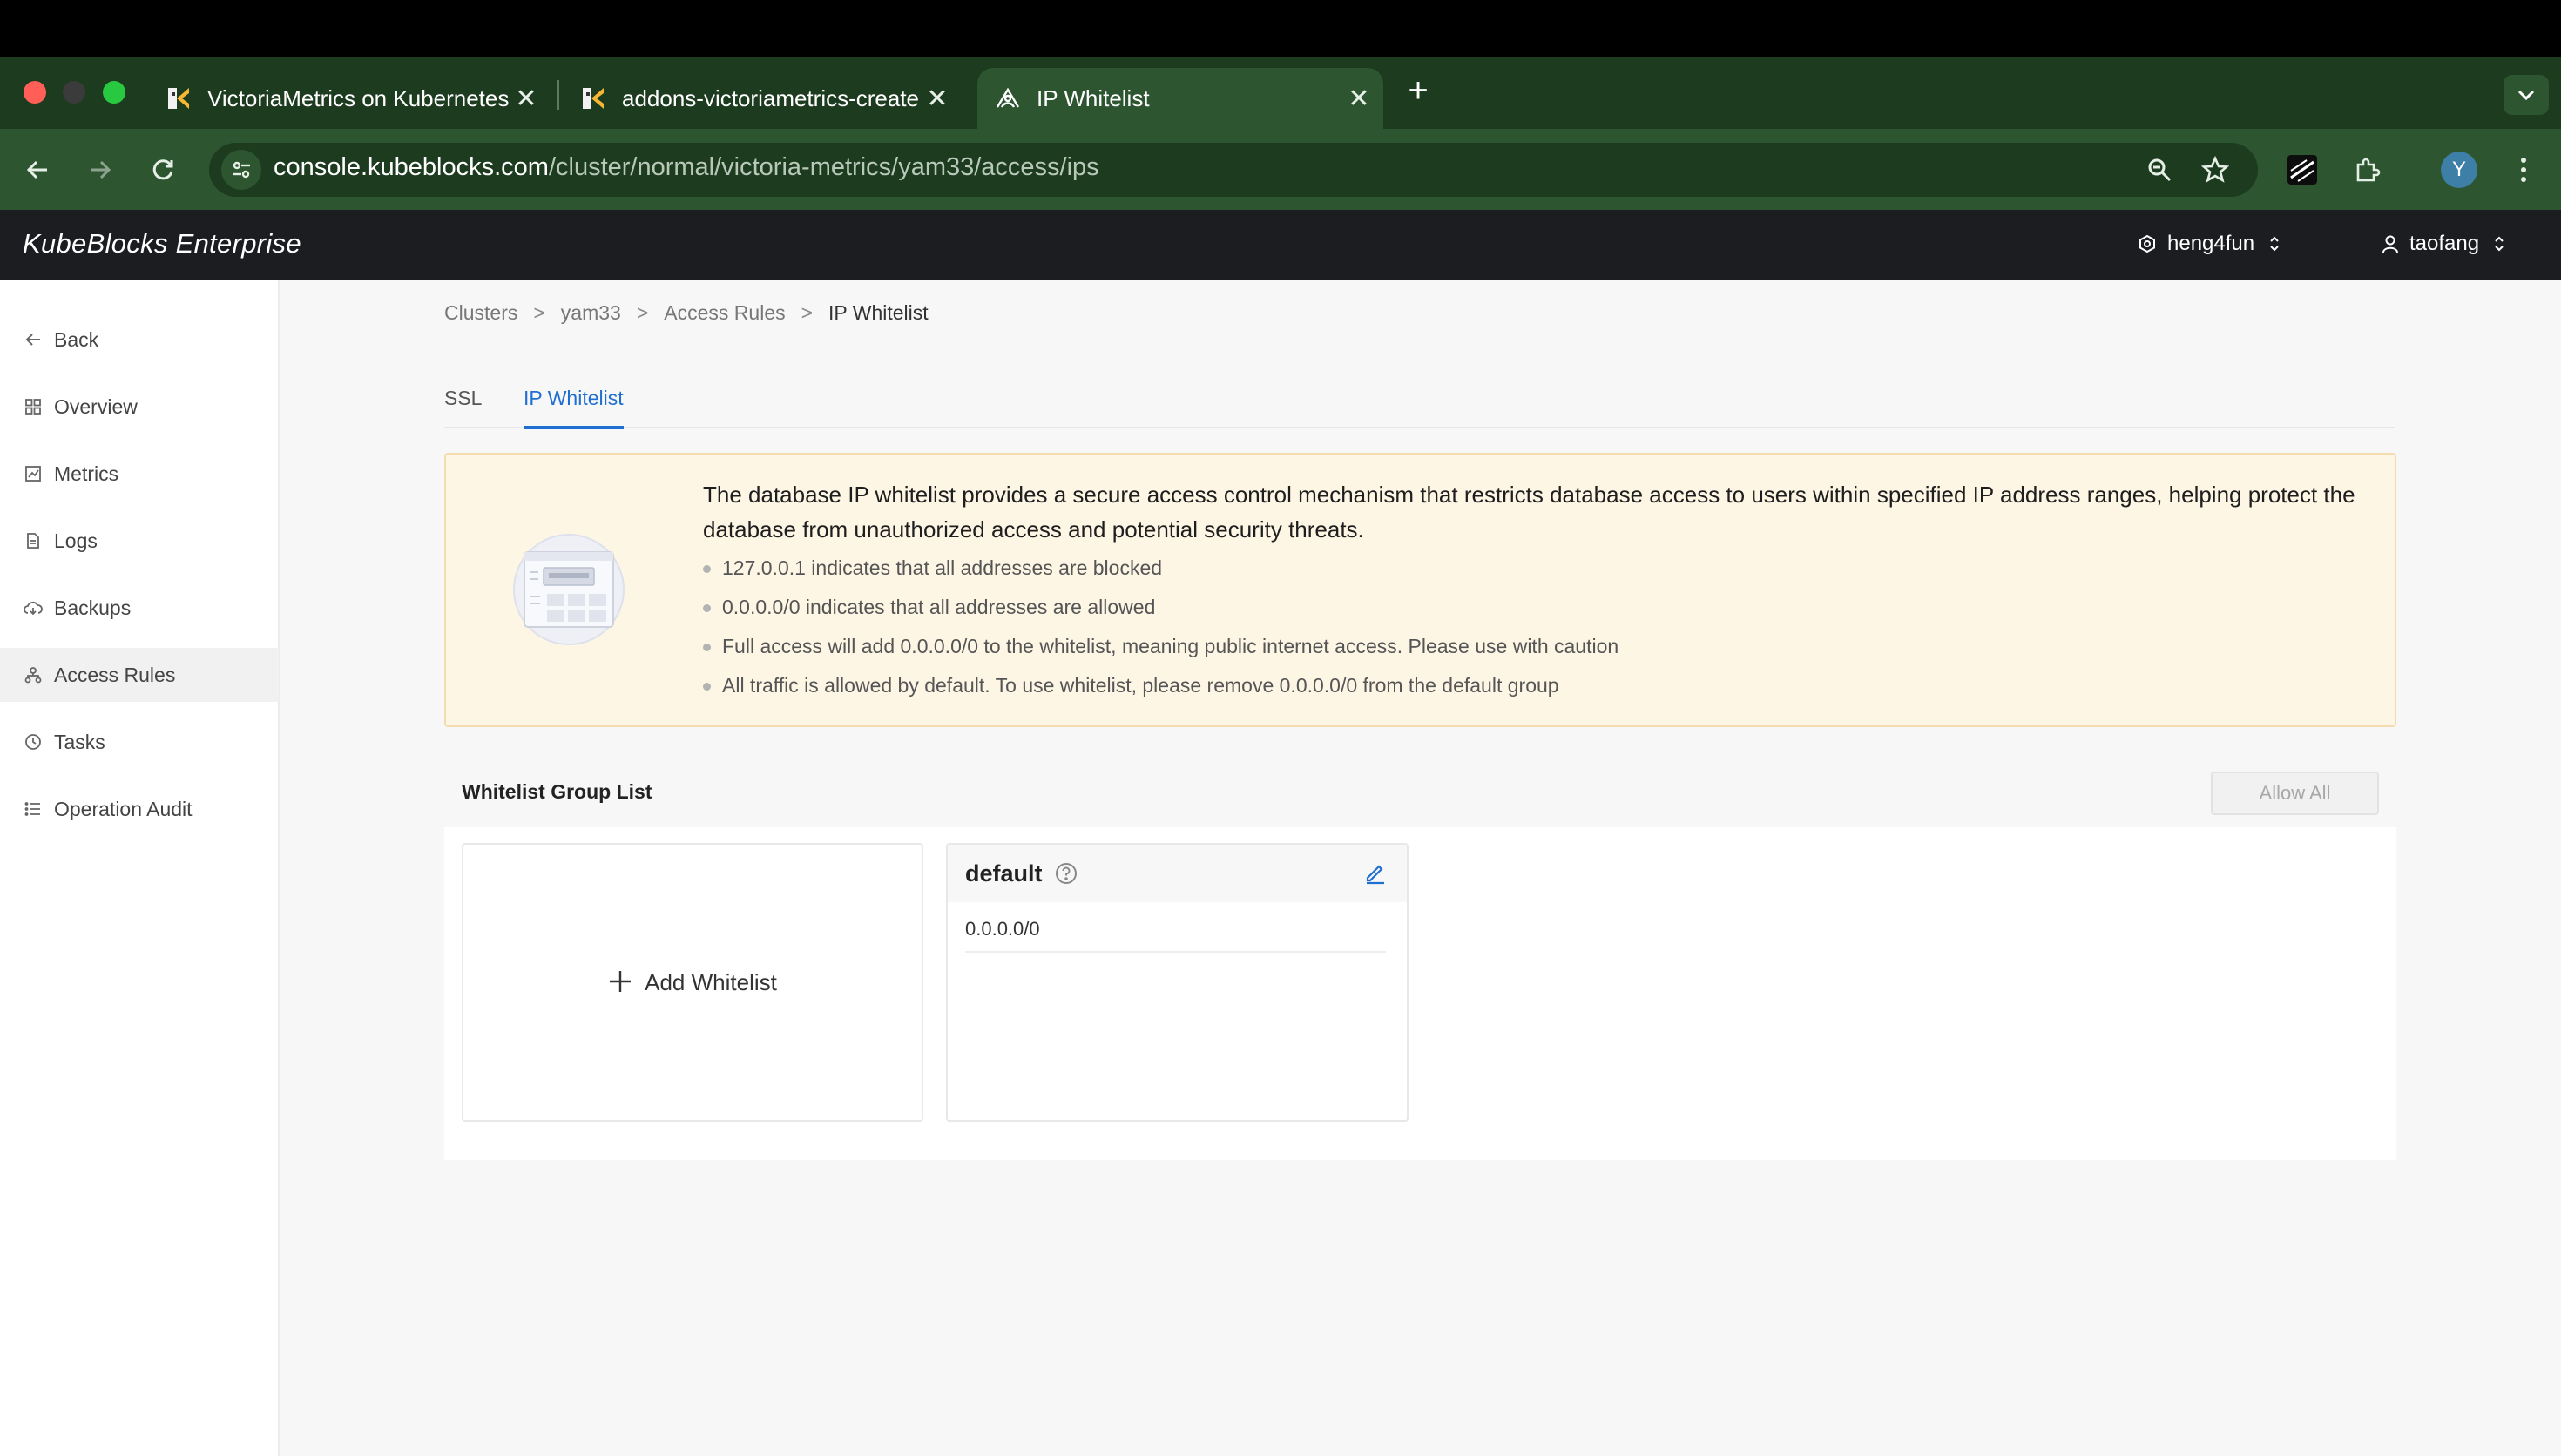 This screenshot has height=1456, width=2561. What do you see at coordinates (139, 407) in the screenshot?
I see `sidebar-item-overview: Overview` at bounding box center [139, 407].